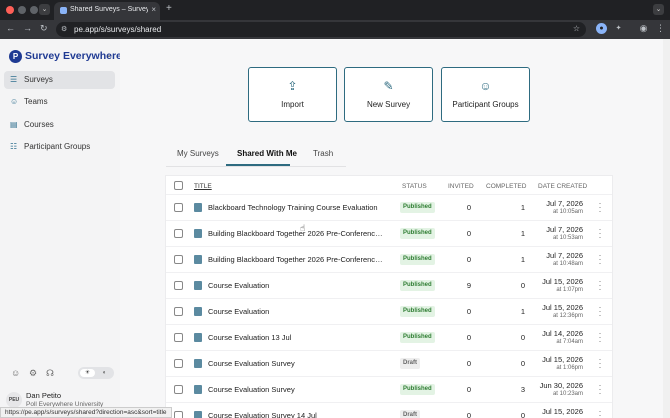 This screenshot has width=670, height=418. I want to click on extensions-puzzle-icon: ✦, so click(618, 28).